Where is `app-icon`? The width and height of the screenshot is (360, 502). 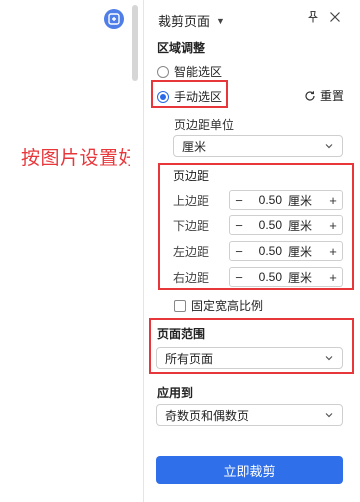 app-icon is located at coordinates (114, 19).